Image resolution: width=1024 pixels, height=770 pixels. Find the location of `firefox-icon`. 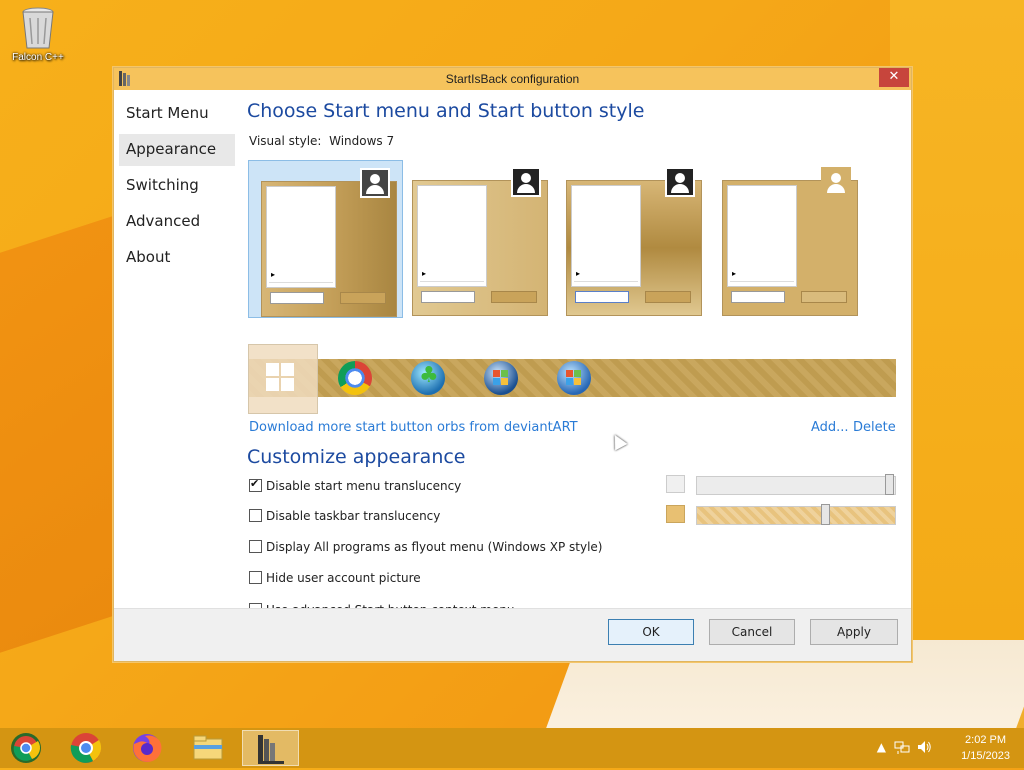

firefox-icon is located at coordinates (147, 748).